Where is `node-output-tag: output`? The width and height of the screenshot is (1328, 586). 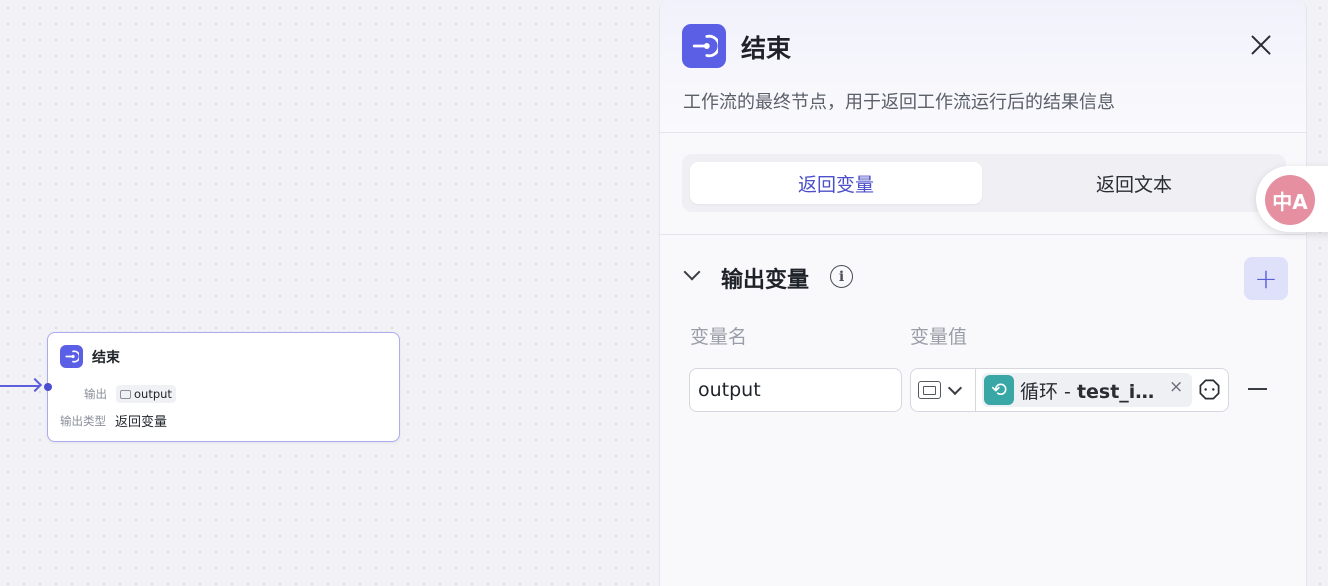 node-output-tag: output is located at coordinates (146, 394).